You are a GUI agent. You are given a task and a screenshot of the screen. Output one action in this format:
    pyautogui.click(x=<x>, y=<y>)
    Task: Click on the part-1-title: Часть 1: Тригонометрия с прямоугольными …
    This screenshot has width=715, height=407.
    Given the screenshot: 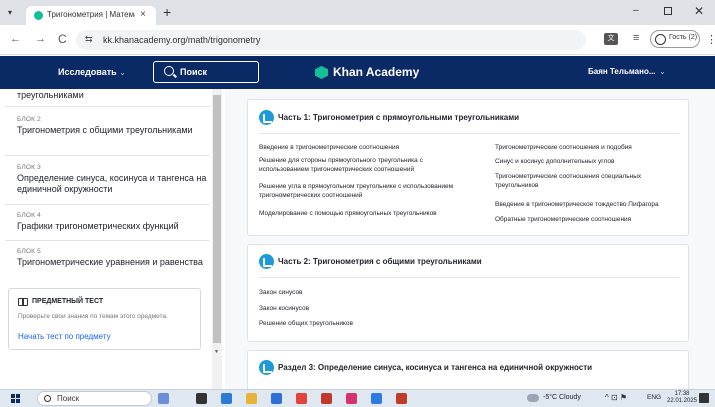 What is the action you would take?
    pyautogui.click(x=398, y=117)
    